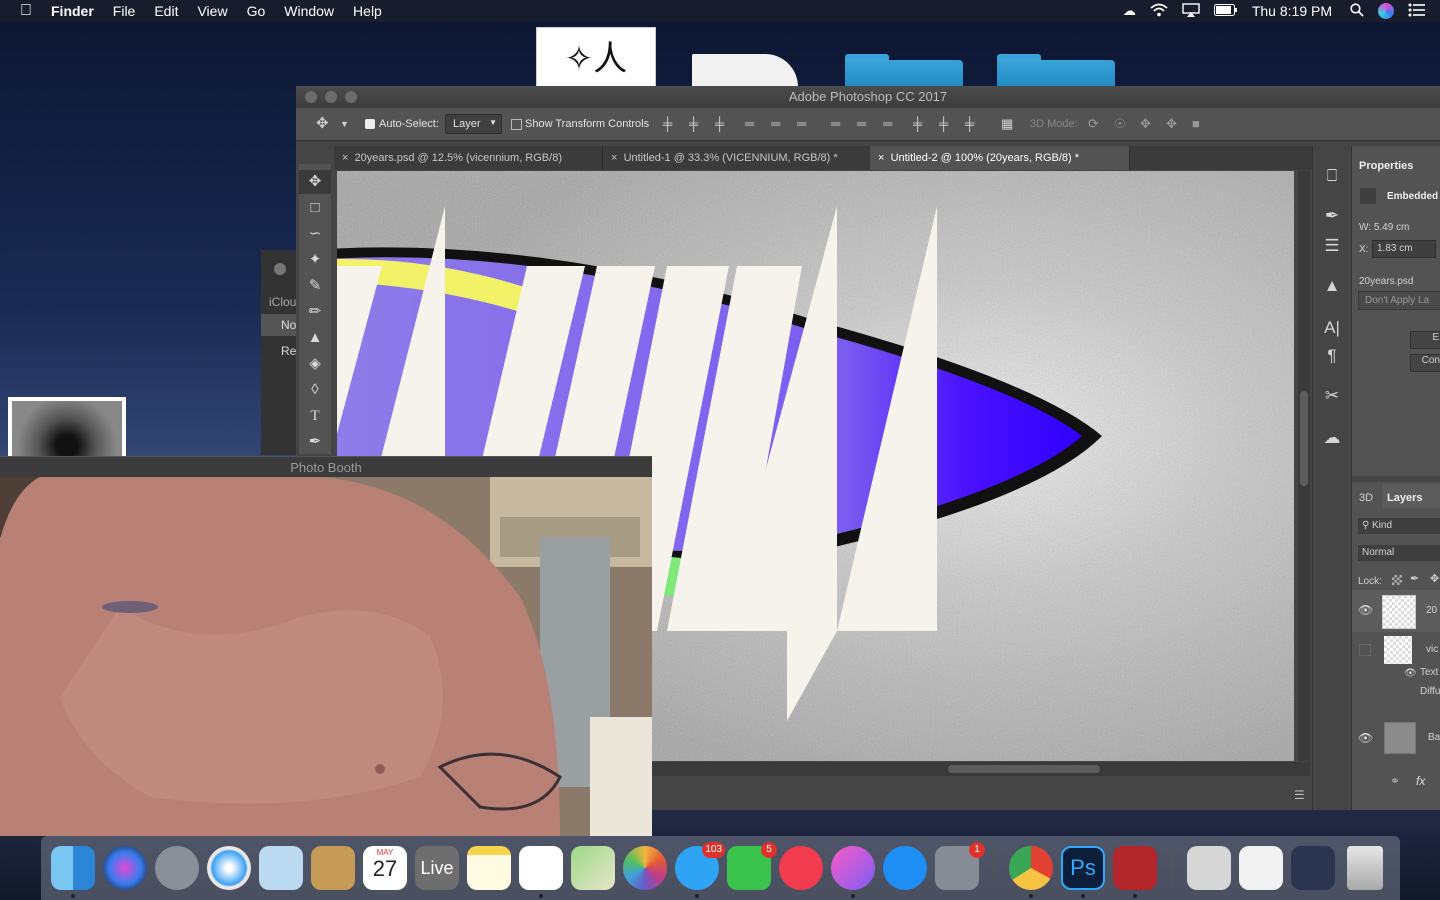 The height and width of the screenshot is (900, 1440). Describe the element at coordinates (960, 866) in the screenshot. I see `system-preferences-icon: 1` at that location.